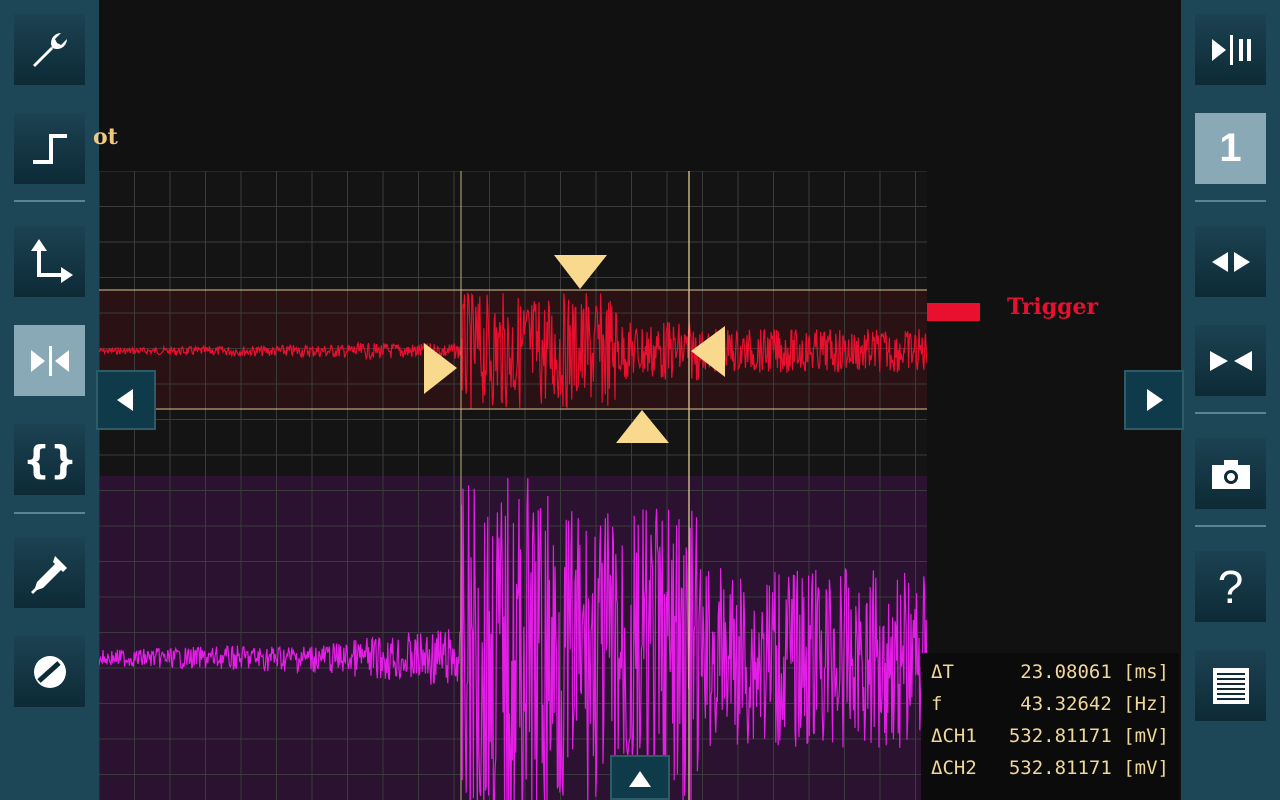  I want to click on menu-list-button, so click(1230, 685).